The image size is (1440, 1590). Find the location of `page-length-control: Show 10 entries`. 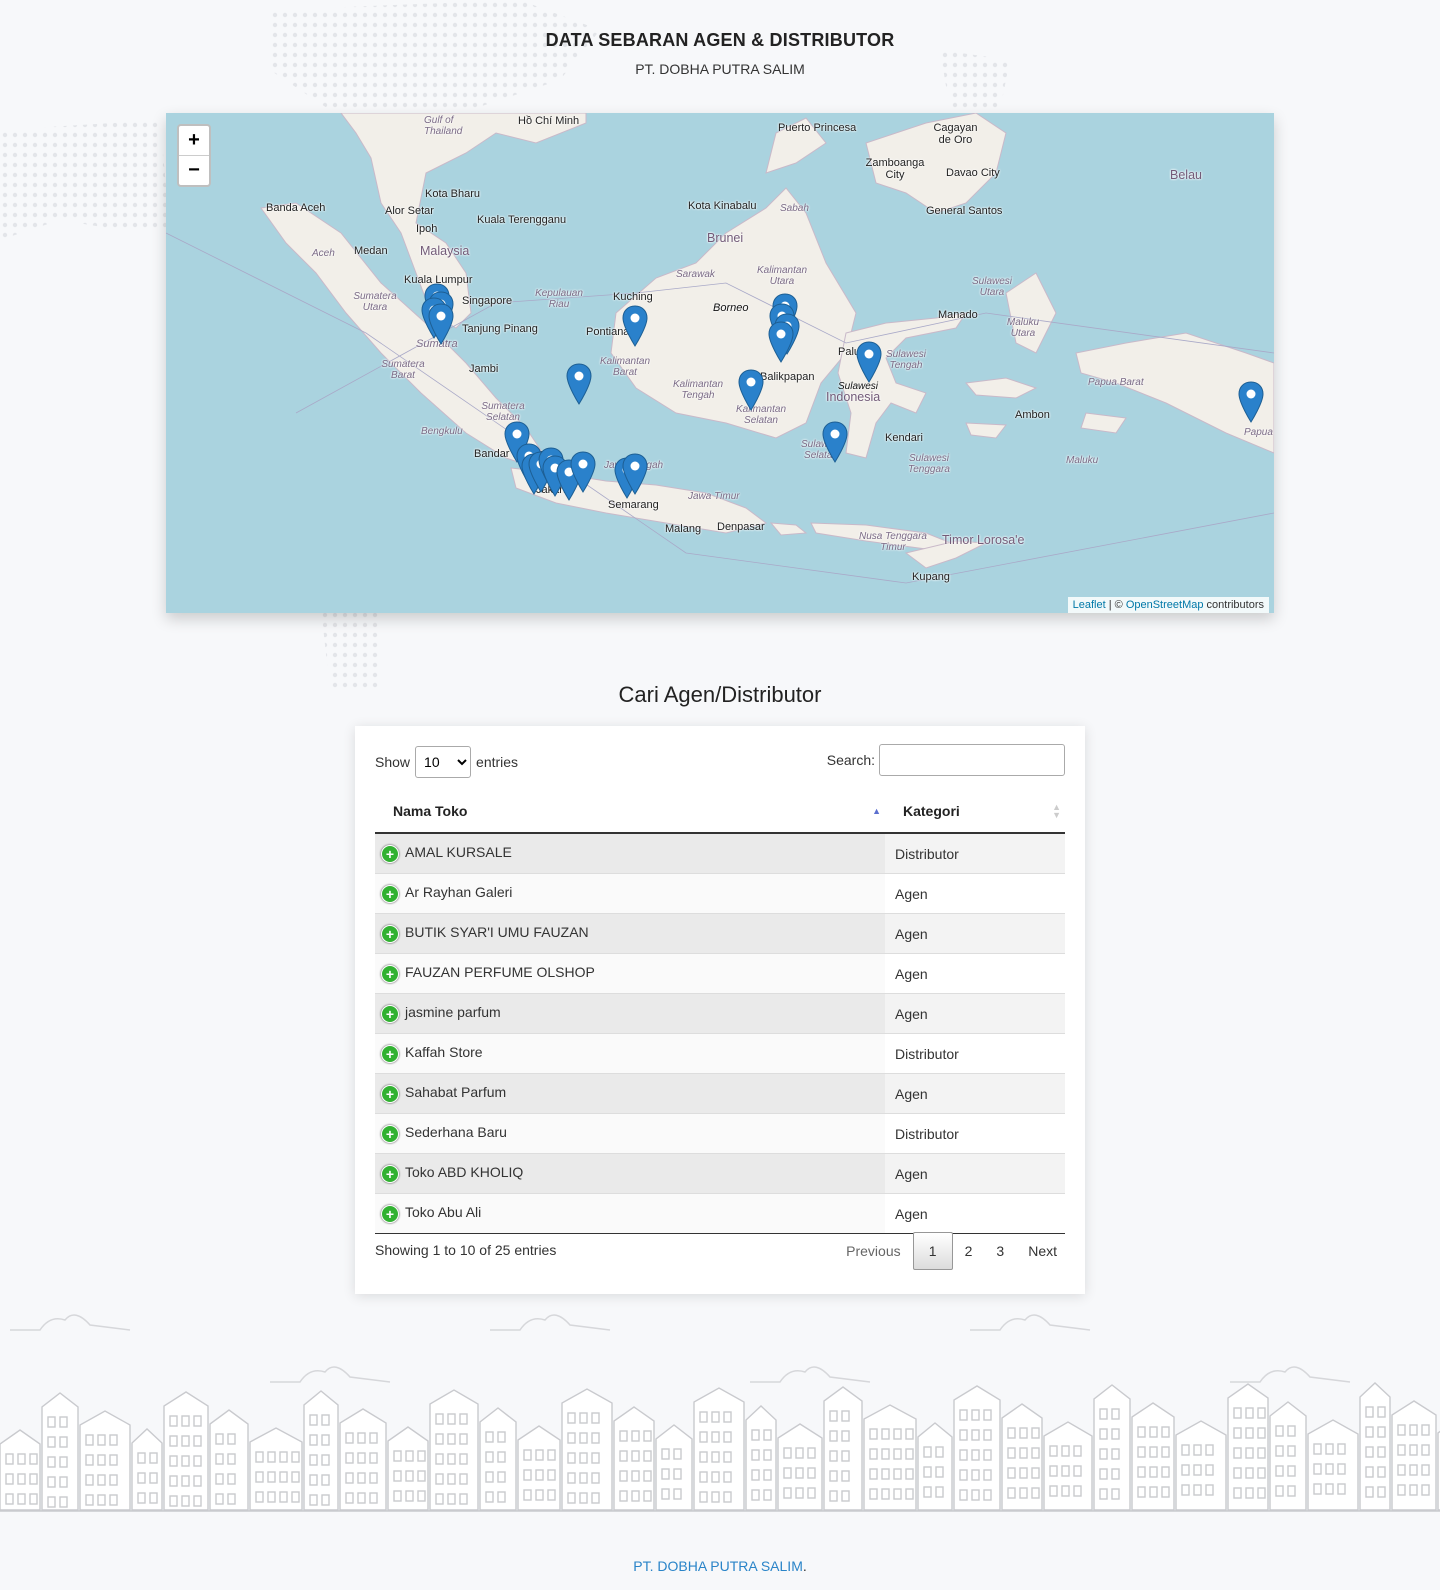

page-length-control: Show 10 entries is located at coordinates (446, 762).